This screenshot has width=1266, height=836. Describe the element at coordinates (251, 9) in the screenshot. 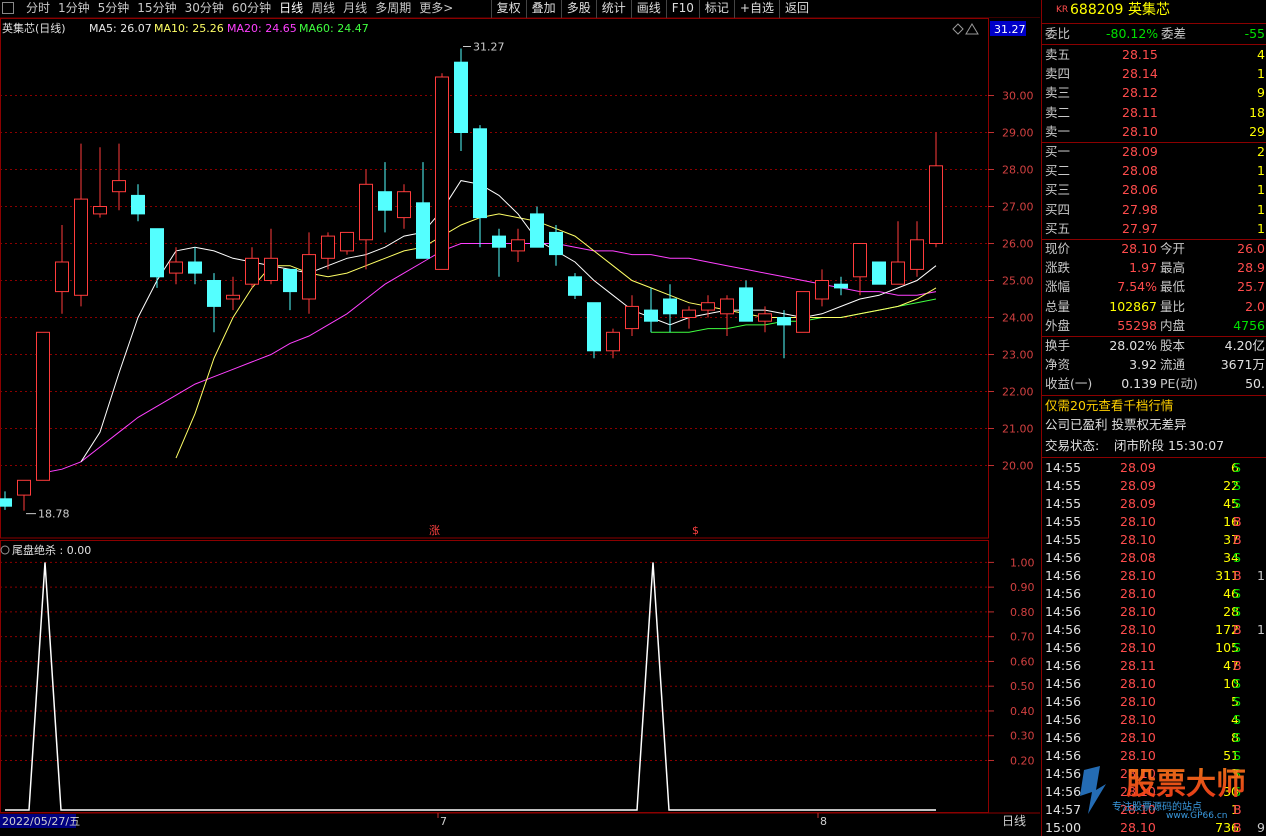

I see `tab-5: 60分钟` at that location.